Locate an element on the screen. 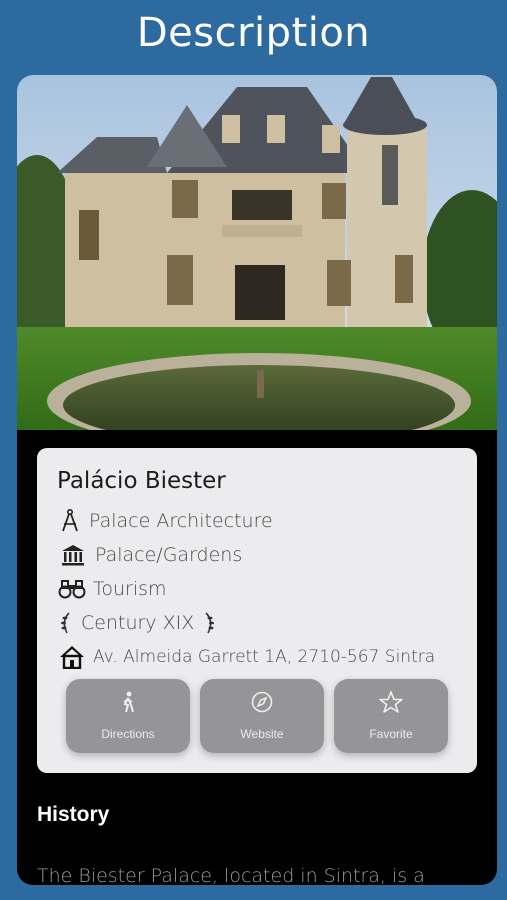  address-row: Av. Almeida Garrett 1A, 2710-567 Sintra is located at coordinates (246, 657).